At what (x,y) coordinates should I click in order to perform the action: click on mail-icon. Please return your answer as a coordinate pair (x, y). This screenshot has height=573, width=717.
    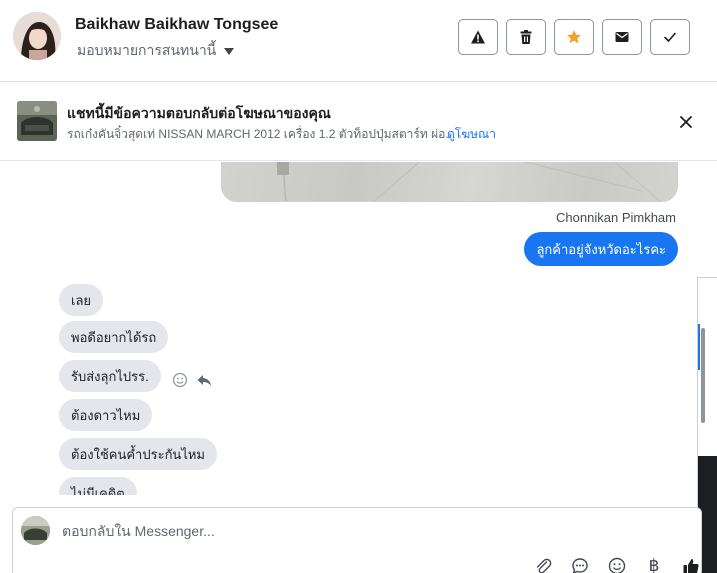
    Looking at the image, I should click on (622, 37).